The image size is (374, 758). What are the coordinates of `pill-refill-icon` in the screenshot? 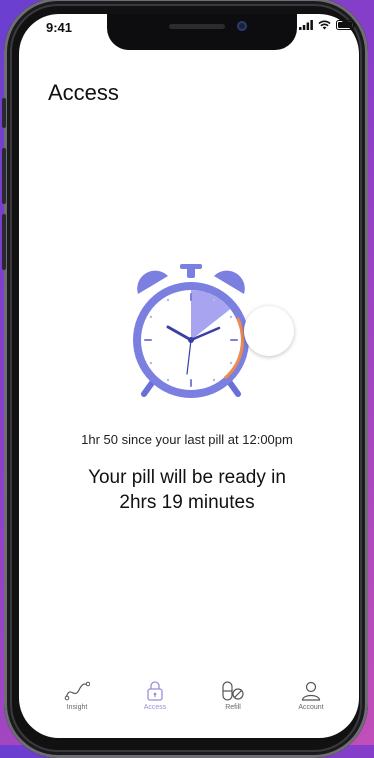 It's located at (233, 691).